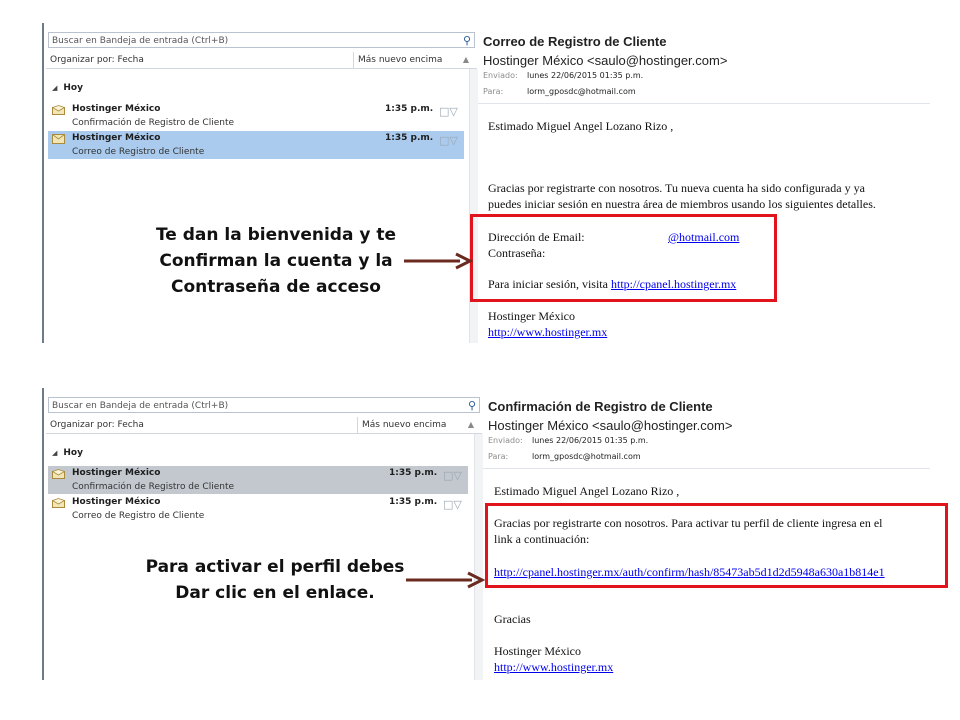  Describe the element at coordinates (275, 593) in the screenshot. I see `caption-line: Dar clic en el enlace.` at that location.